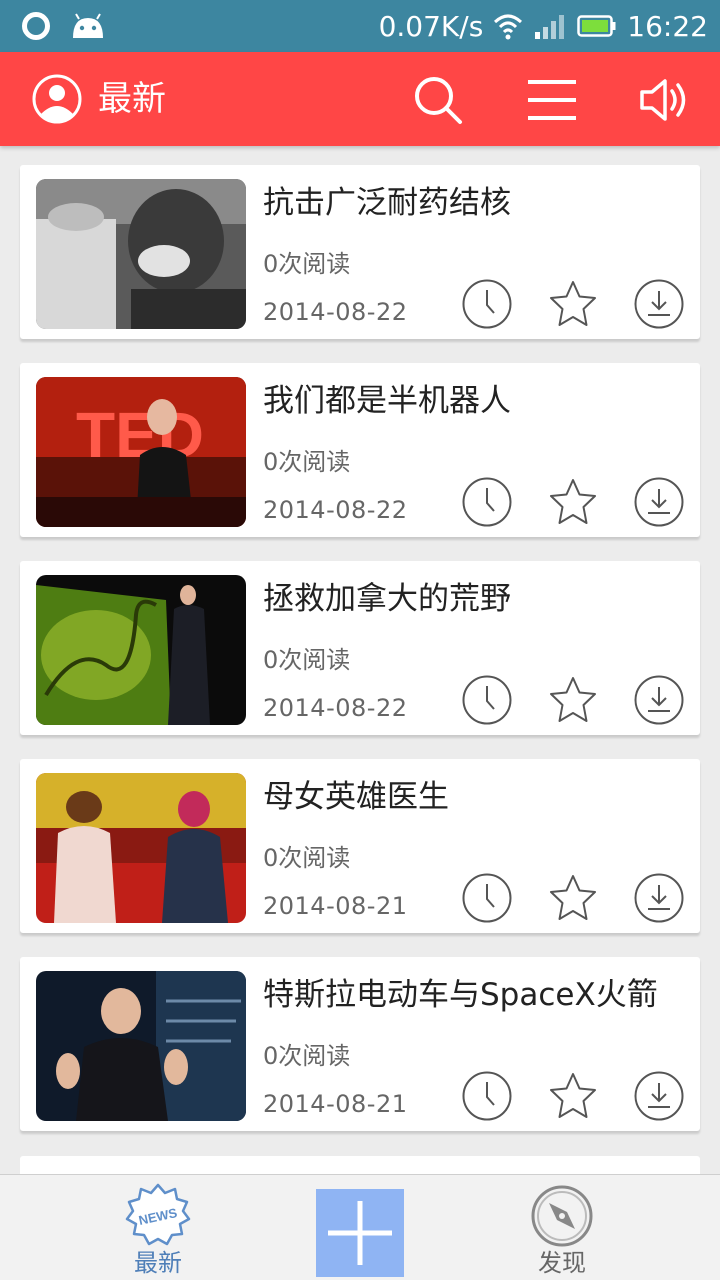 The width and height of the screenshot is (720, 1280). I want to click on tab-discover: 发现, so click(562, 1227).